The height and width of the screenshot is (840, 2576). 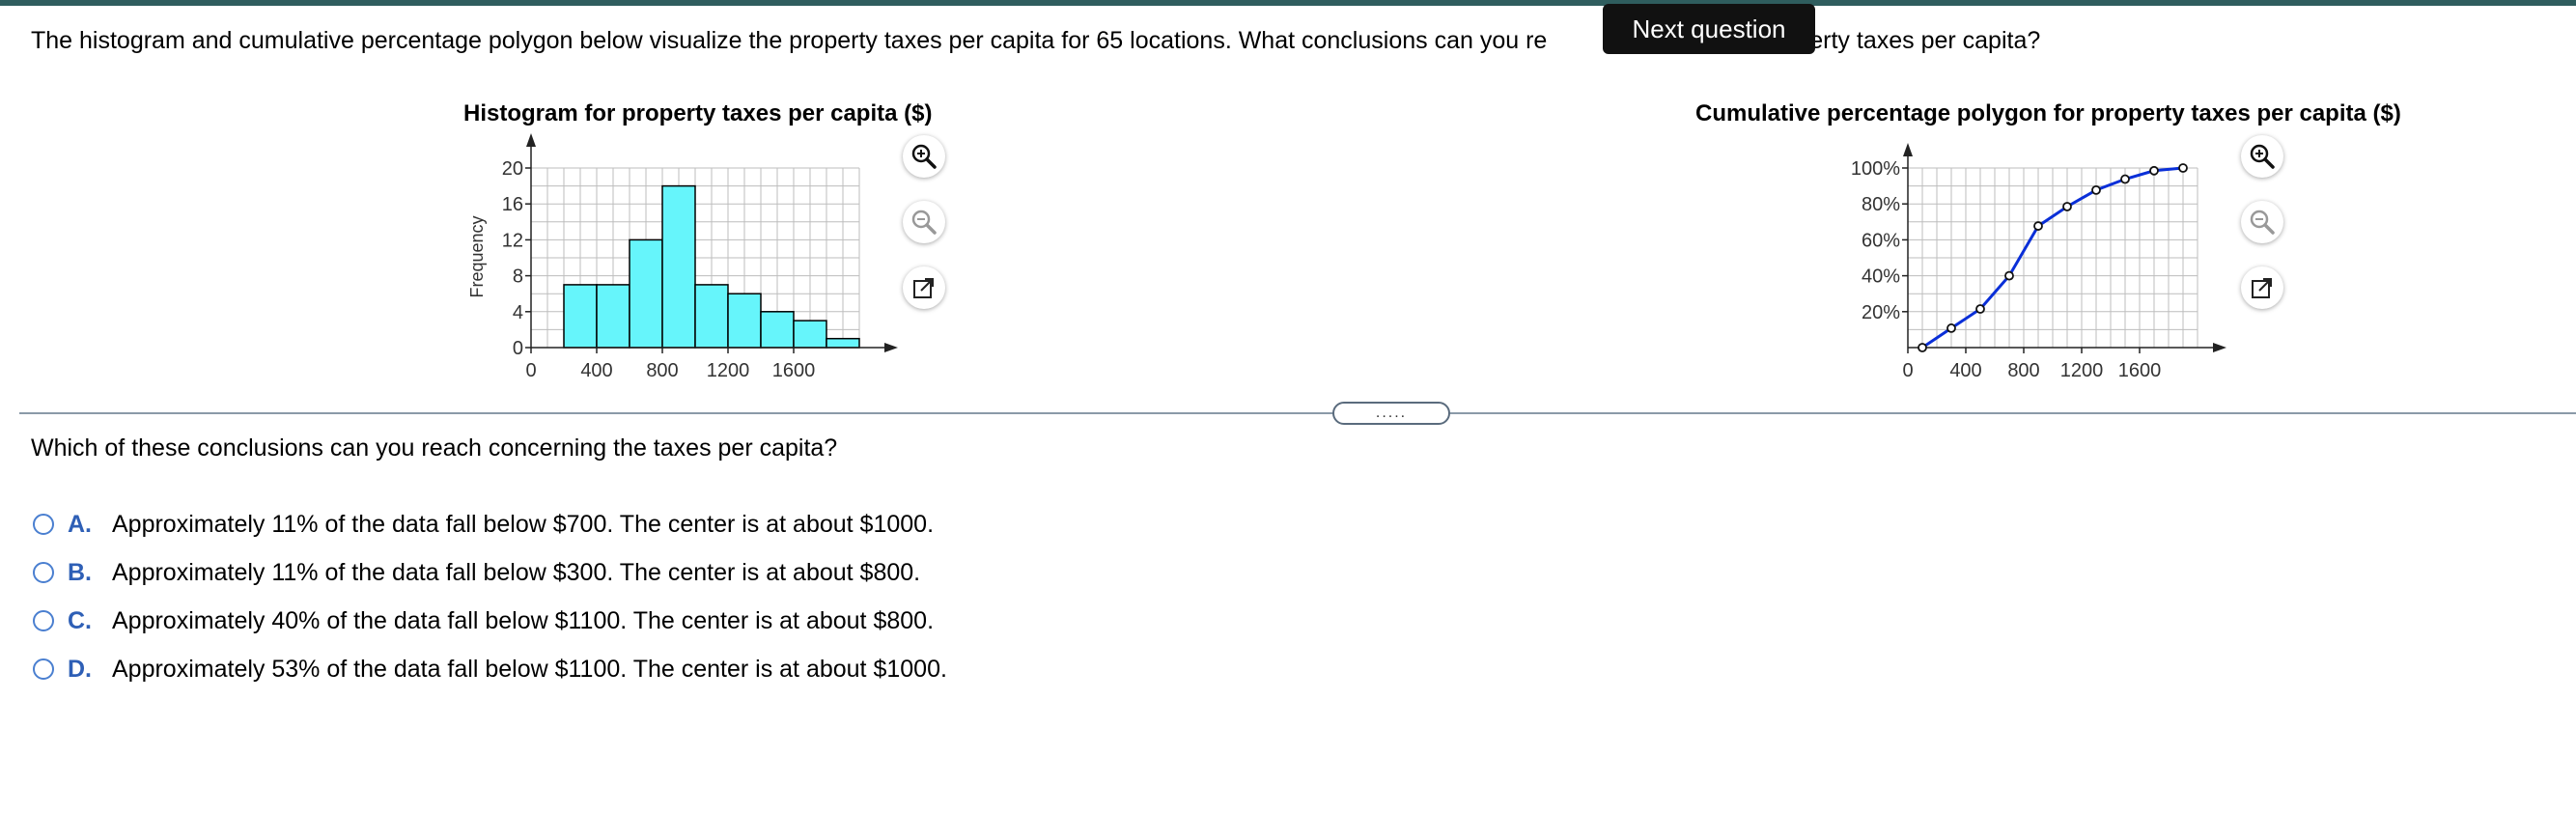 I want to click on y-tick-label: 60%, so click(x=1881, y=241).